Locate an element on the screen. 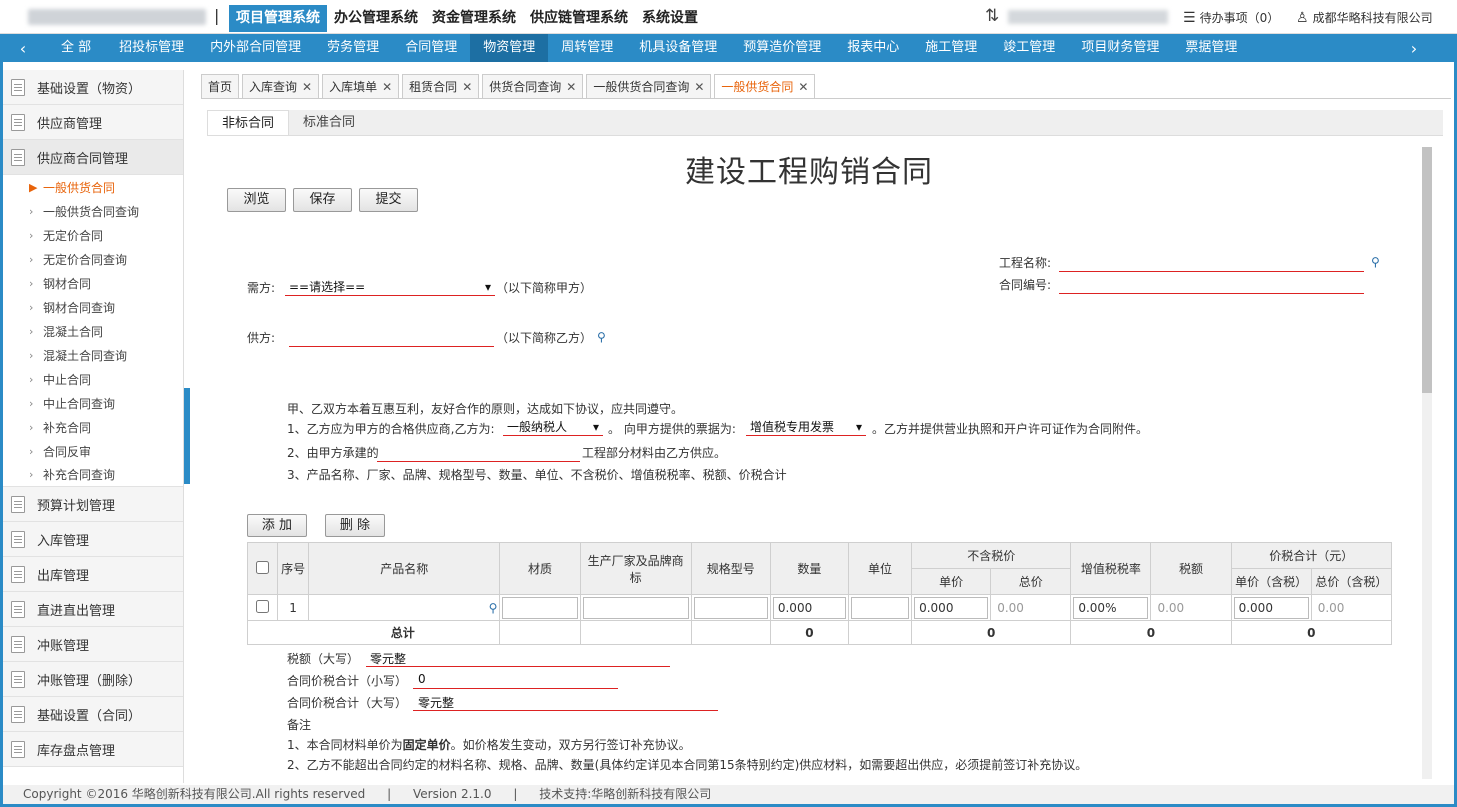 This screenshot has height=807, width=1457. qty-cell: 0.000 is located at coordinates (809, 607).